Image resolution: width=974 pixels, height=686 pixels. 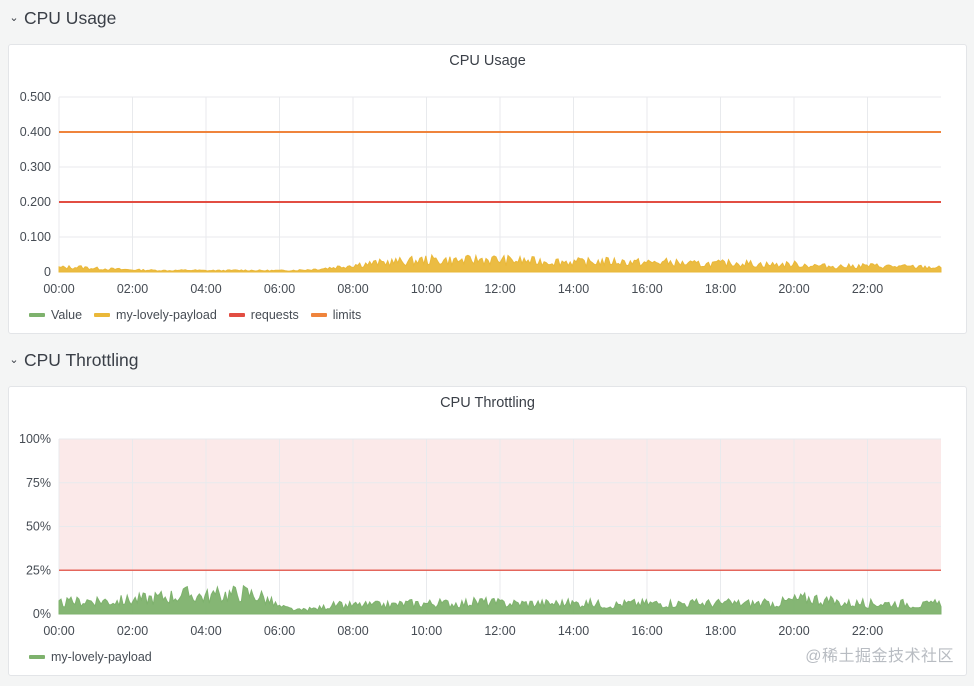 What do you see at coordinates (35, 202) in the screenshot?
I see `y-tick-label: 0.200` at bounding box center [35, 202].